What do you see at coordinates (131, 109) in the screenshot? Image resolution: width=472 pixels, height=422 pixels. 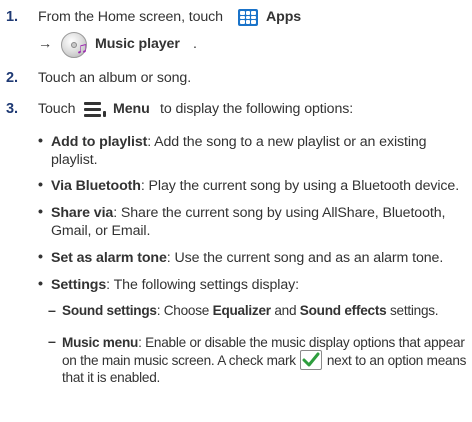 I see `menu-label: Menu` at bounding box center [131, 109].